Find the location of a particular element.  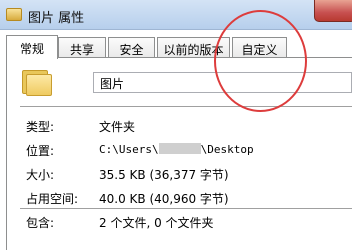

tab-sharing: 共享 is located at coordinates (82, 47).